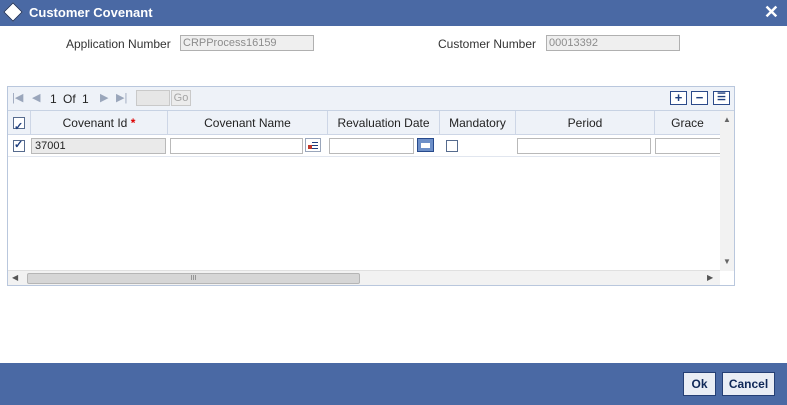 The height and width of the screenshot is (405, 787). What do you see at coordinates (452, 146) in the screenshot?
I see `mandatory-checkbox` at bounding box center [452, 146].